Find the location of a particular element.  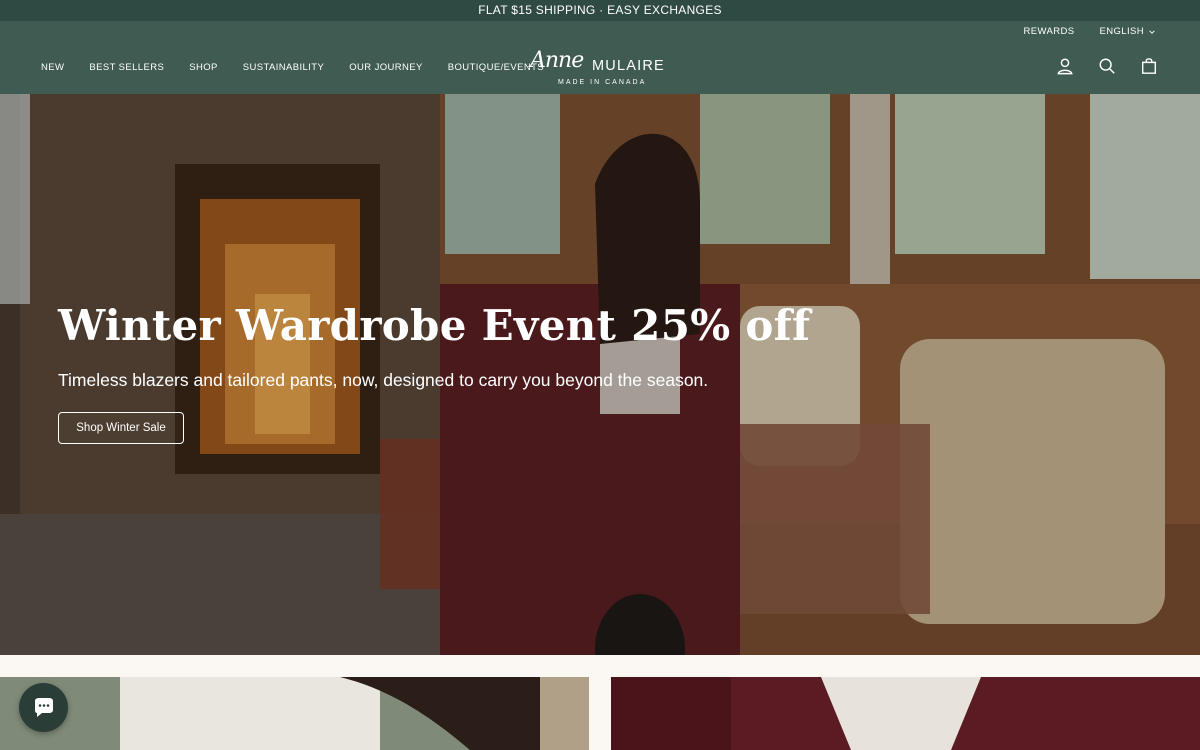

nav-item-our-journey: OUR JOURNEY is located at coordinates (386, 67).